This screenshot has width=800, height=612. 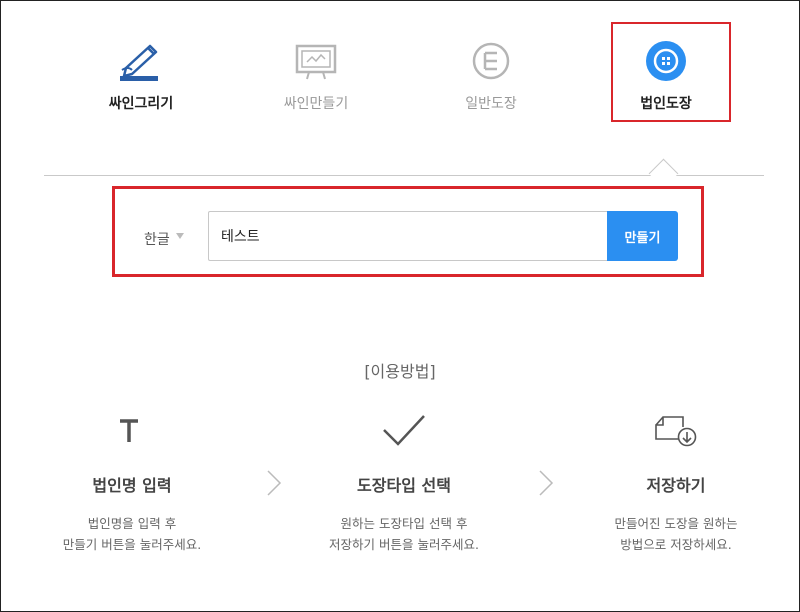 What do you see at coordinates (642, 236) in the screenshot?
I see `make-button: 만들기` at bounding box center [642, 236].